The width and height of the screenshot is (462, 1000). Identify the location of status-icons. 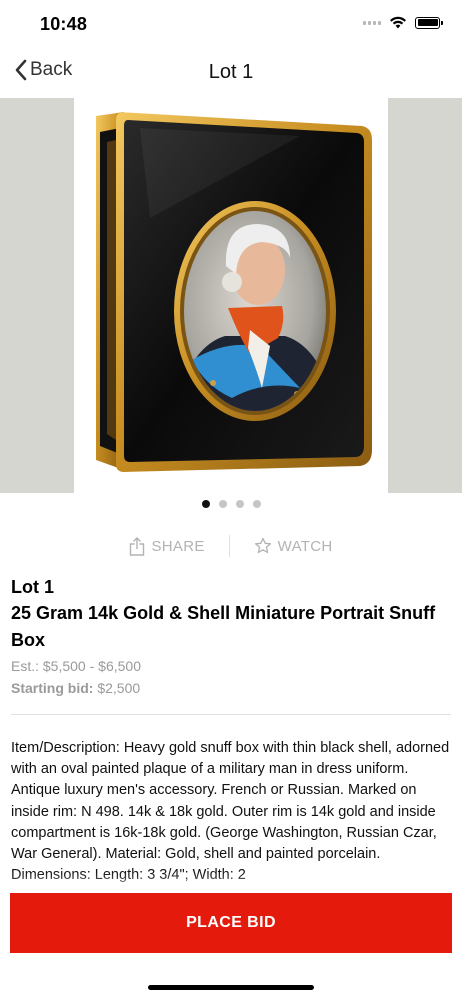
(403, 22).